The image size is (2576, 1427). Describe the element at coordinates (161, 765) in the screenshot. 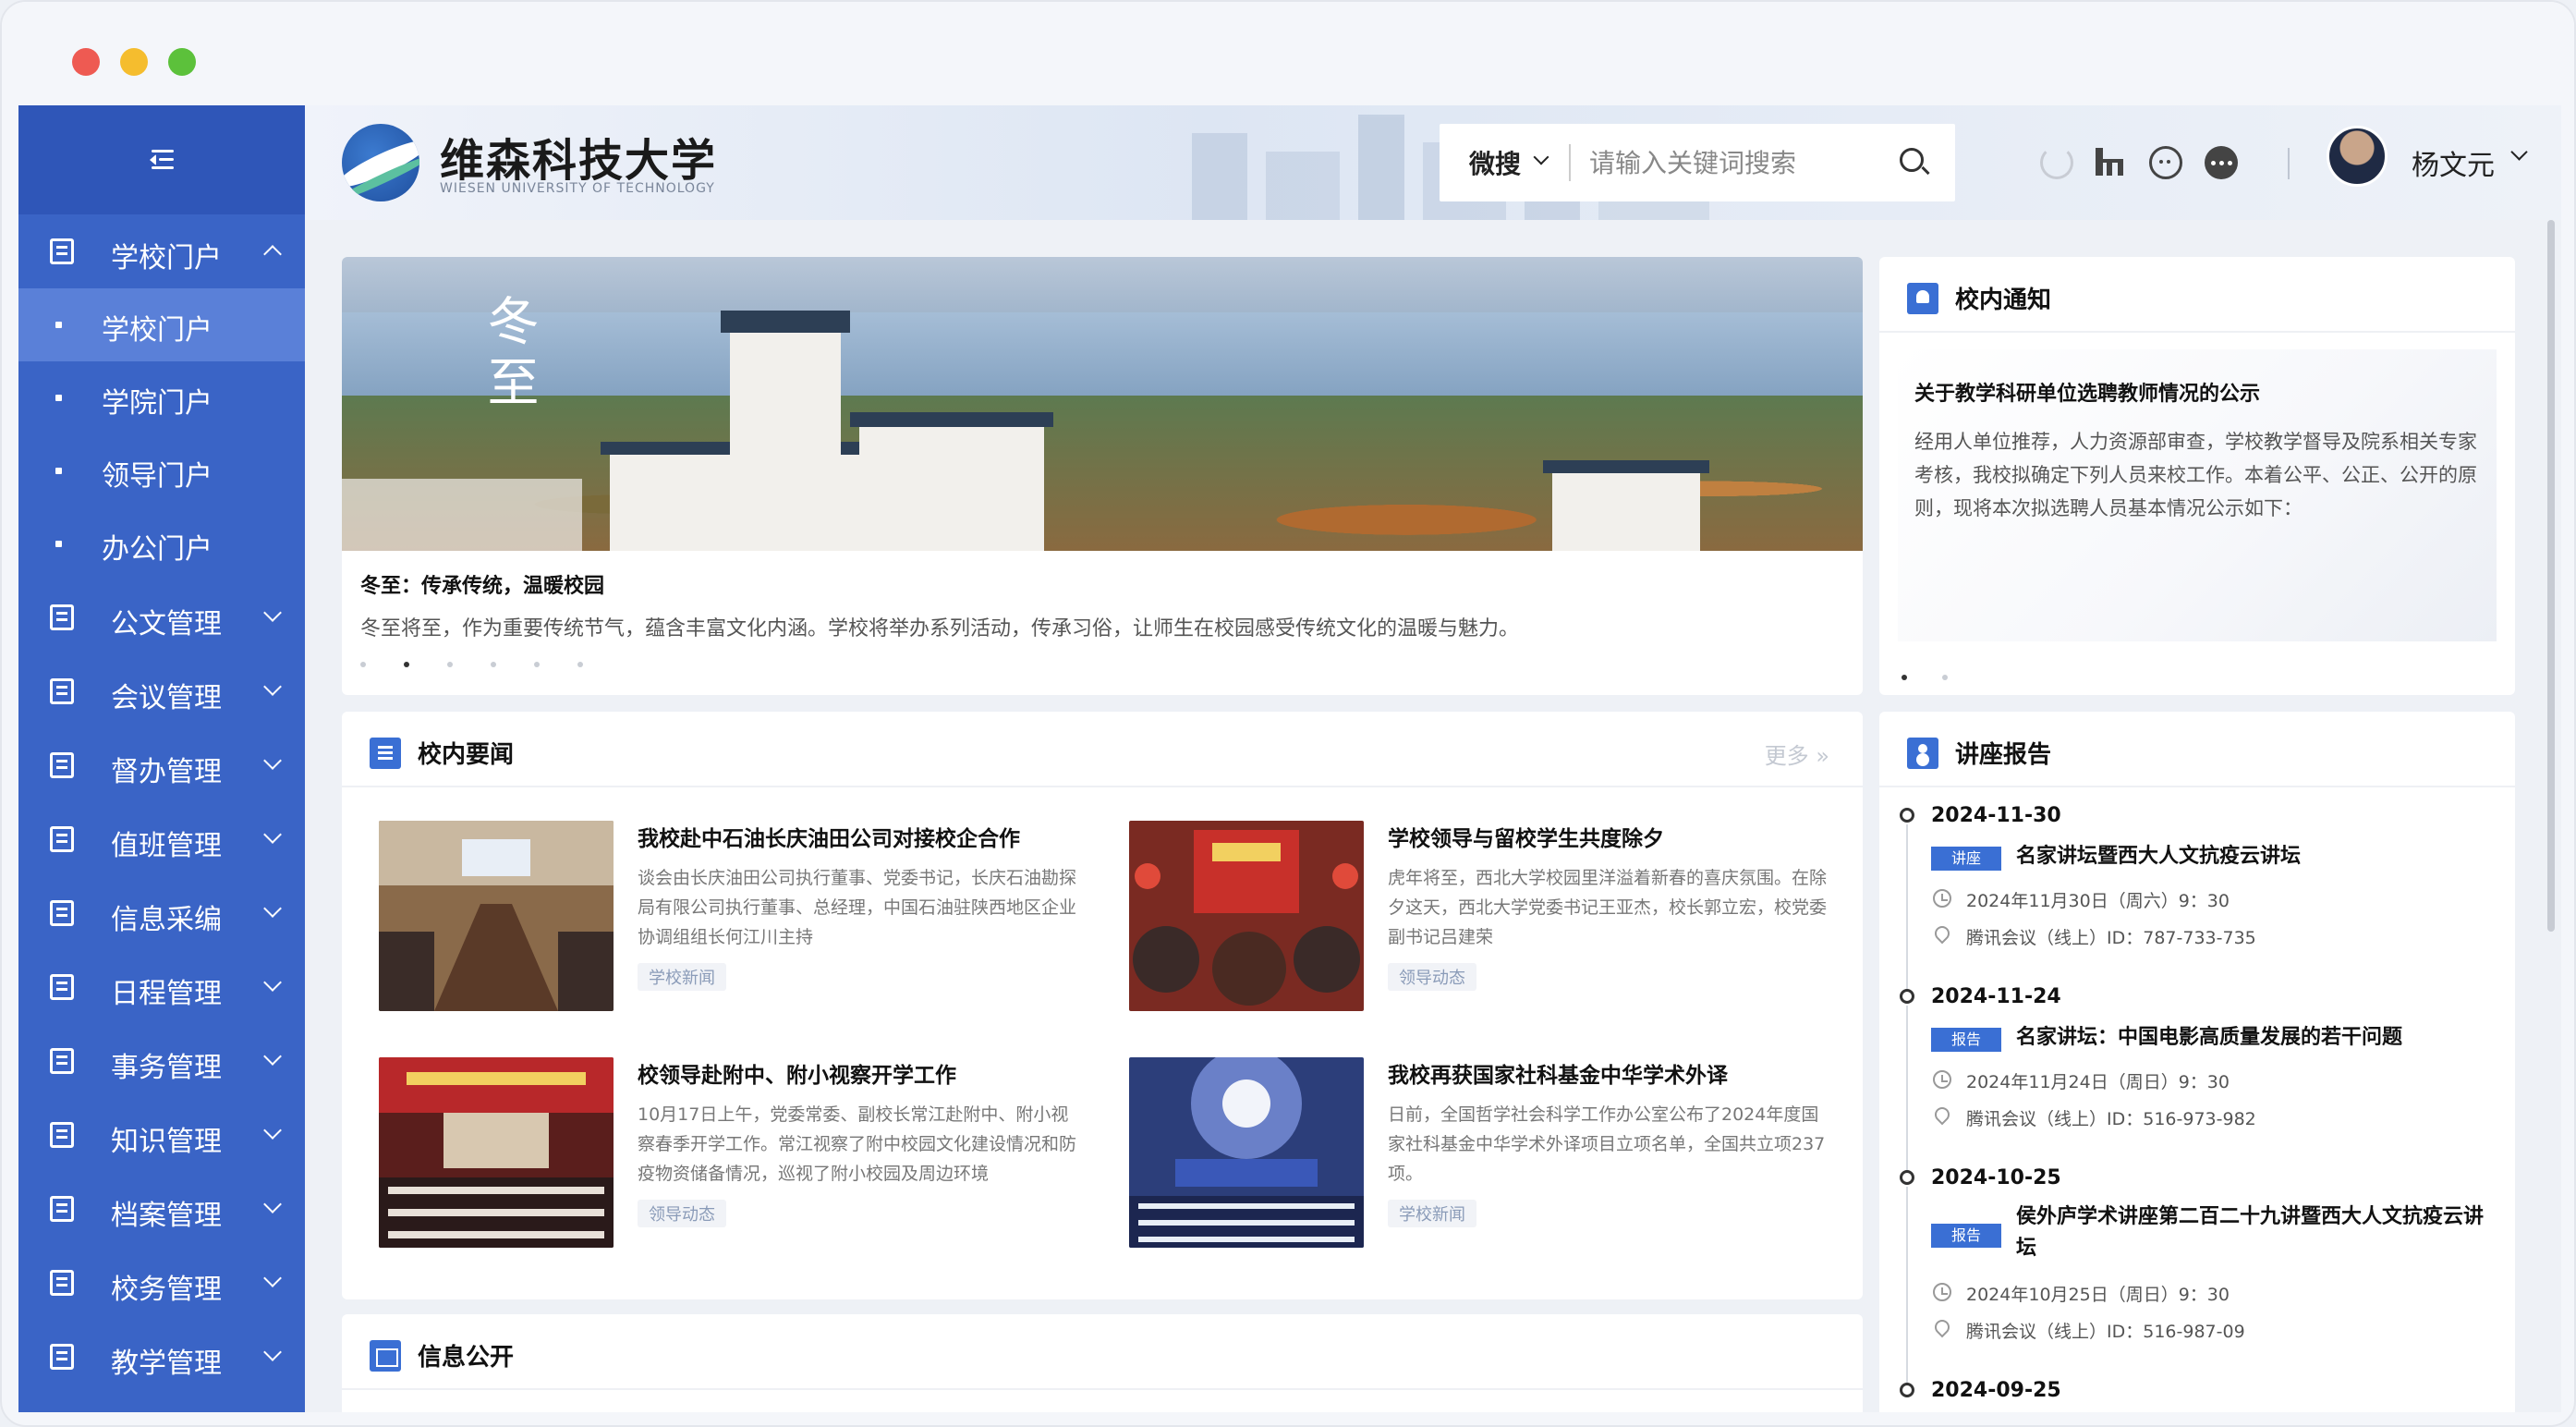

I see `sidebar-group-supervision-mgmt: 督办管理` at that location.